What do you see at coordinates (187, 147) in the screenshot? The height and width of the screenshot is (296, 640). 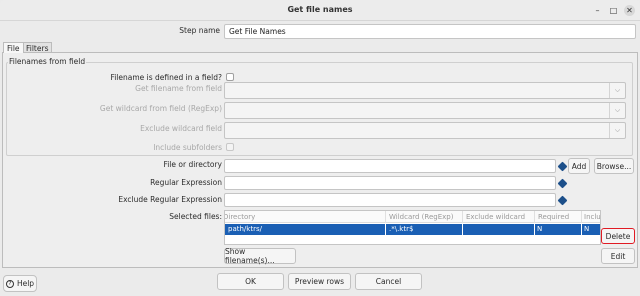 I see `include-subfolders-label: Include subfolders` at bounding box center [187, 147].